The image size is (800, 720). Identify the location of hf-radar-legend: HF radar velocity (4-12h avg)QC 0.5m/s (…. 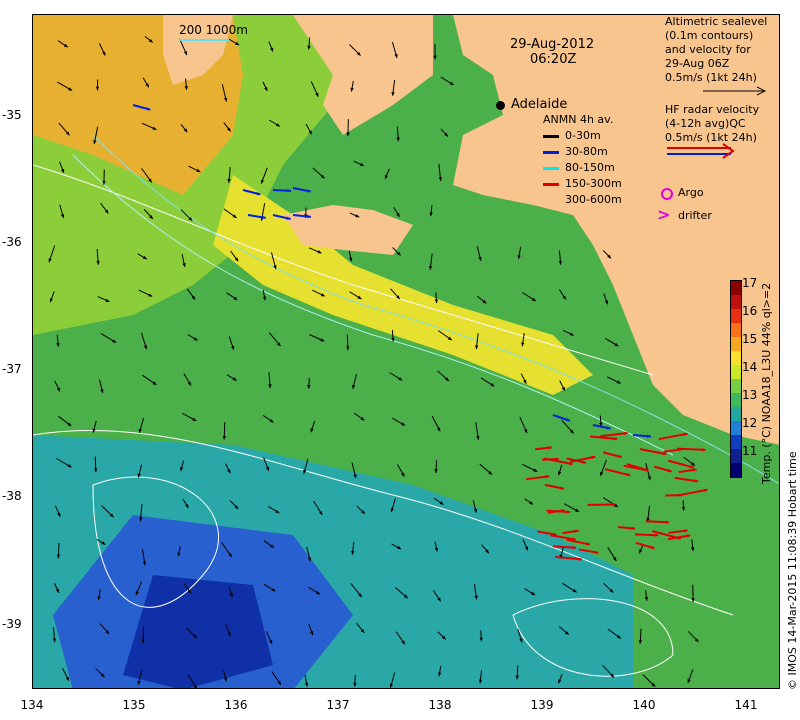
(712, 124).